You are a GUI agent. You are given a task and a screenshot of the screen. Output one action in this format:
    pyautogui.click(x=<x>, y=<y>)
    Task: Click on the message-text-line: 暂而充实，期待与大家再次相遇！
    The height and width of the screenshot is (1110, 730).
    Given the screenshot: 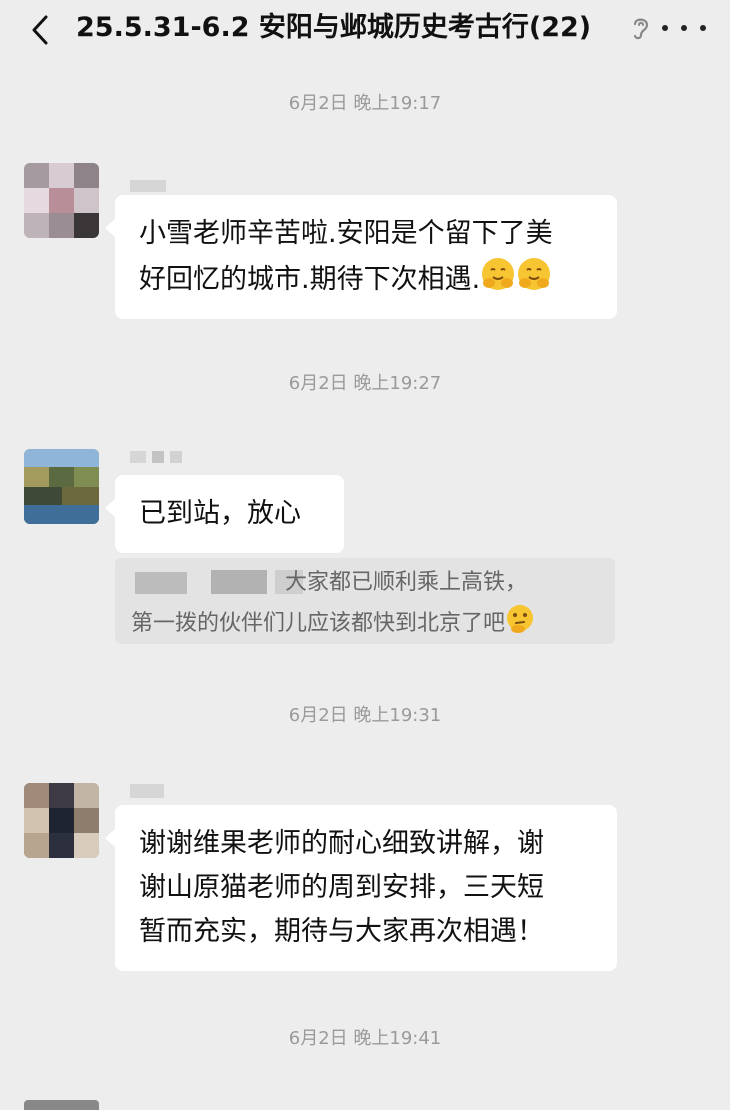 What is the action you would take?
    pyautogui.click(x=341, y=931)
    